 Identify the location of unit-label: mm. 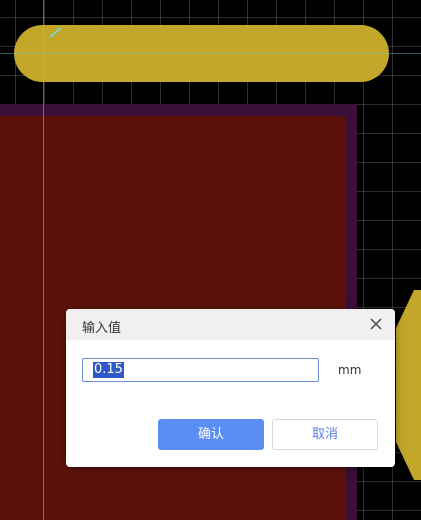
(350, 370).